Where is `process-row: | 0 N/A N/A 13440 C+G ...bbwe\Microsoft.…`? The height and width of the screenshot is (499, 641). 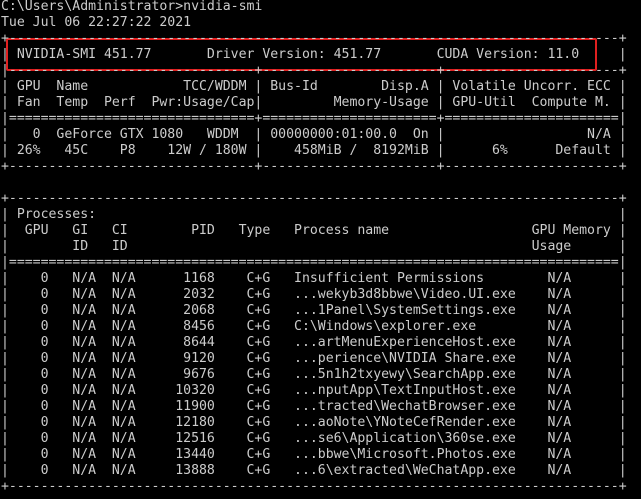
process-row: | 0 N/A N/A 13440 C+G ...bbwe\Microsoft.… is located at coordinates (314, 454).